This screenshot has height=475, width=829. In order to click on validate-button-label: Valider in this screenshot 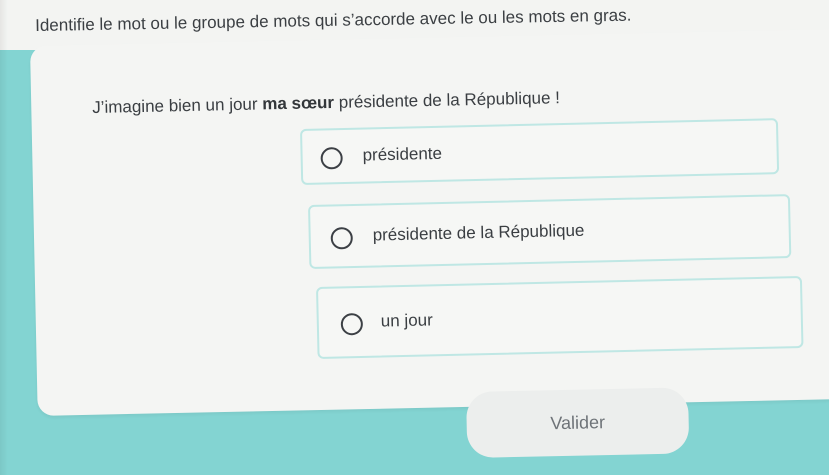, I will do `click(578, 422)`.